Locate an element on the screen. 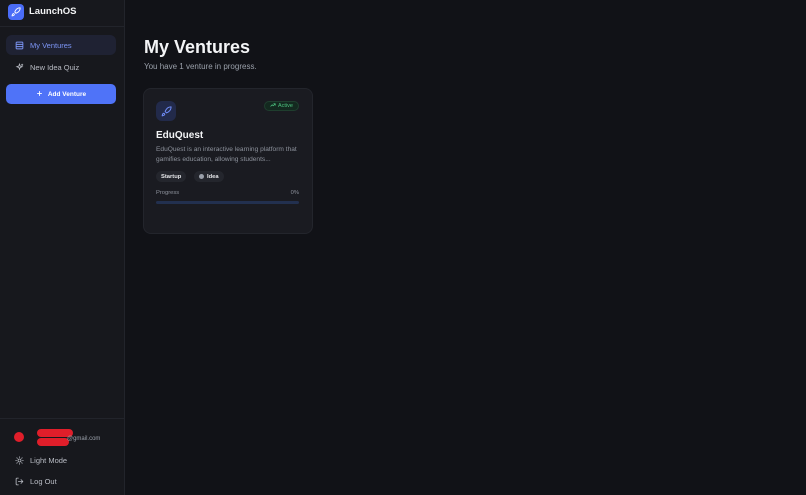  progress-bar is located at coordinates (227, 202).